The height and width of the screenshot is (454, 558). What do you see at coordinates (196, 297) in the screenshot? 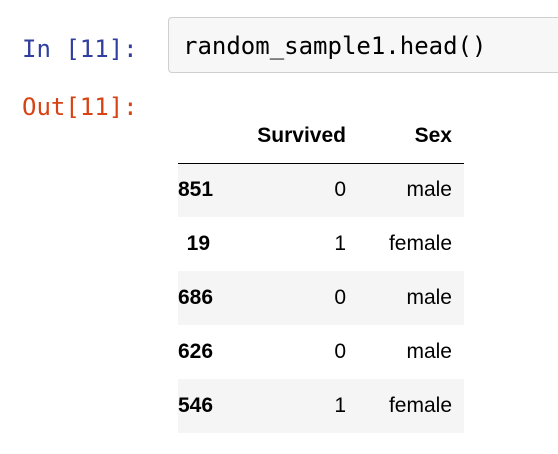
I see `row-index: 686` at bounding box center [196, 297].